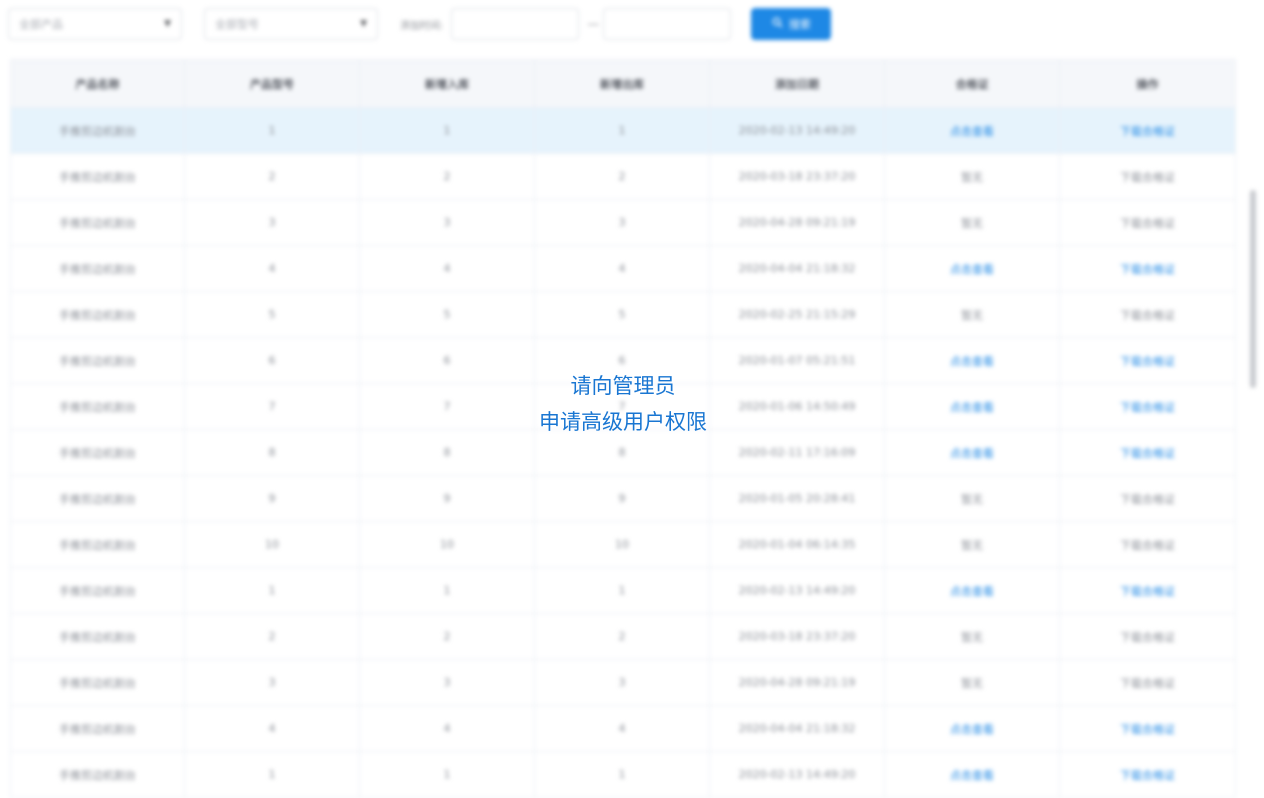 Image resolution: width=1264 pixels, height=798 pixels. What do you see at coordinates (797, 498) in the screenshot?
I see `cell-date: 2020-01-05 20:28:41` at bounding box center [797, 498].